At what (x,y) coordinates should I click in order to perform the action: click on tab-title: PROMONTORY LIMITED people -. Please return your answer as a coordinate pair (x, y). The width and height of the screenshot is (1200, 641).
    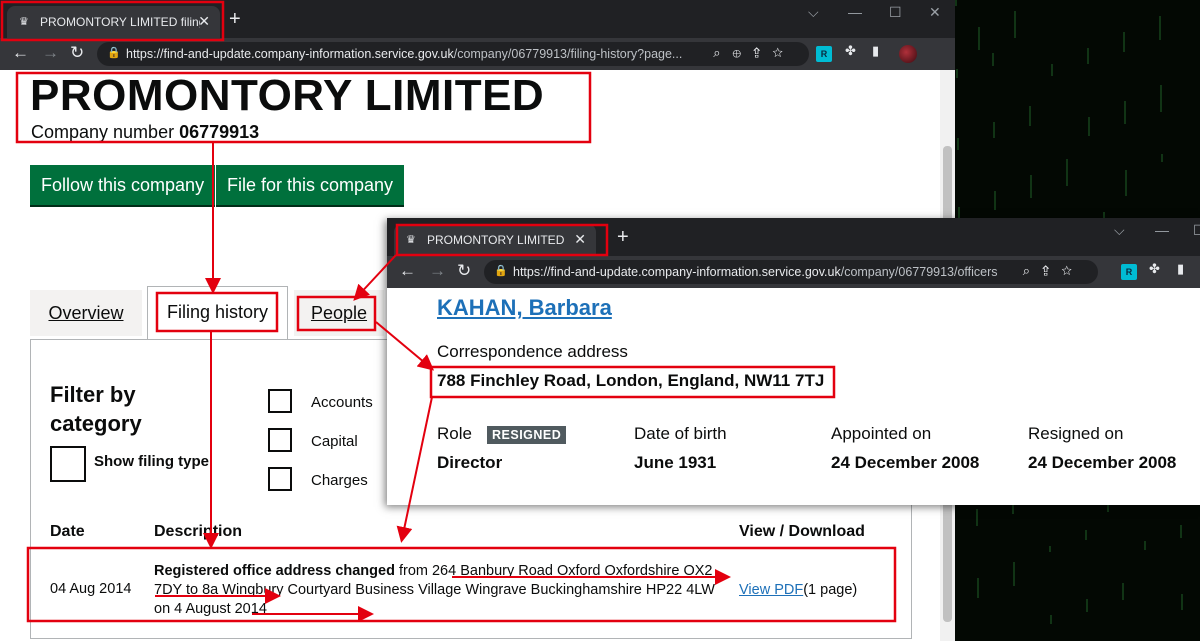
    Looking at the image, I should click on (497, 240).